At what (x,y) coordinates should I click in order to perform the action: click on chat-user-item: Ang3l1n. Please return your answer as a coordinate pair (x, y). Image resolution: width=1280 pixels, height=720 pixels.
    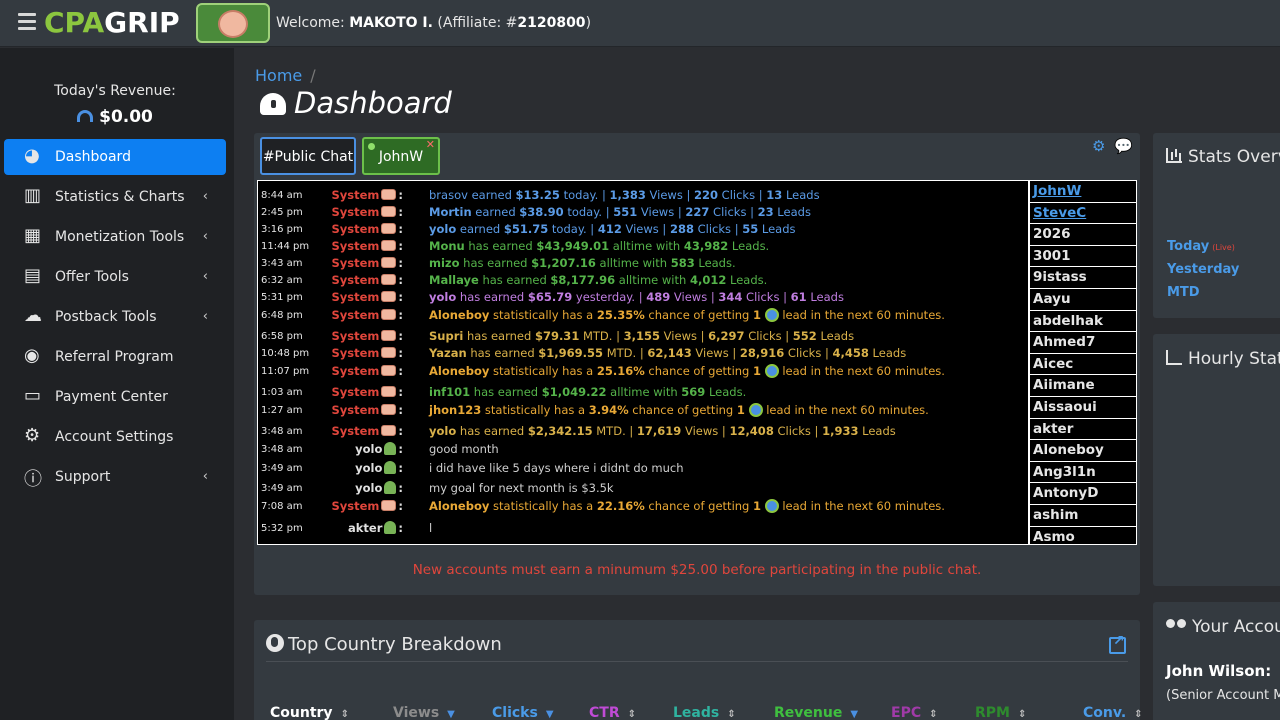
    Looking at the image, I should click on (1083, 473).